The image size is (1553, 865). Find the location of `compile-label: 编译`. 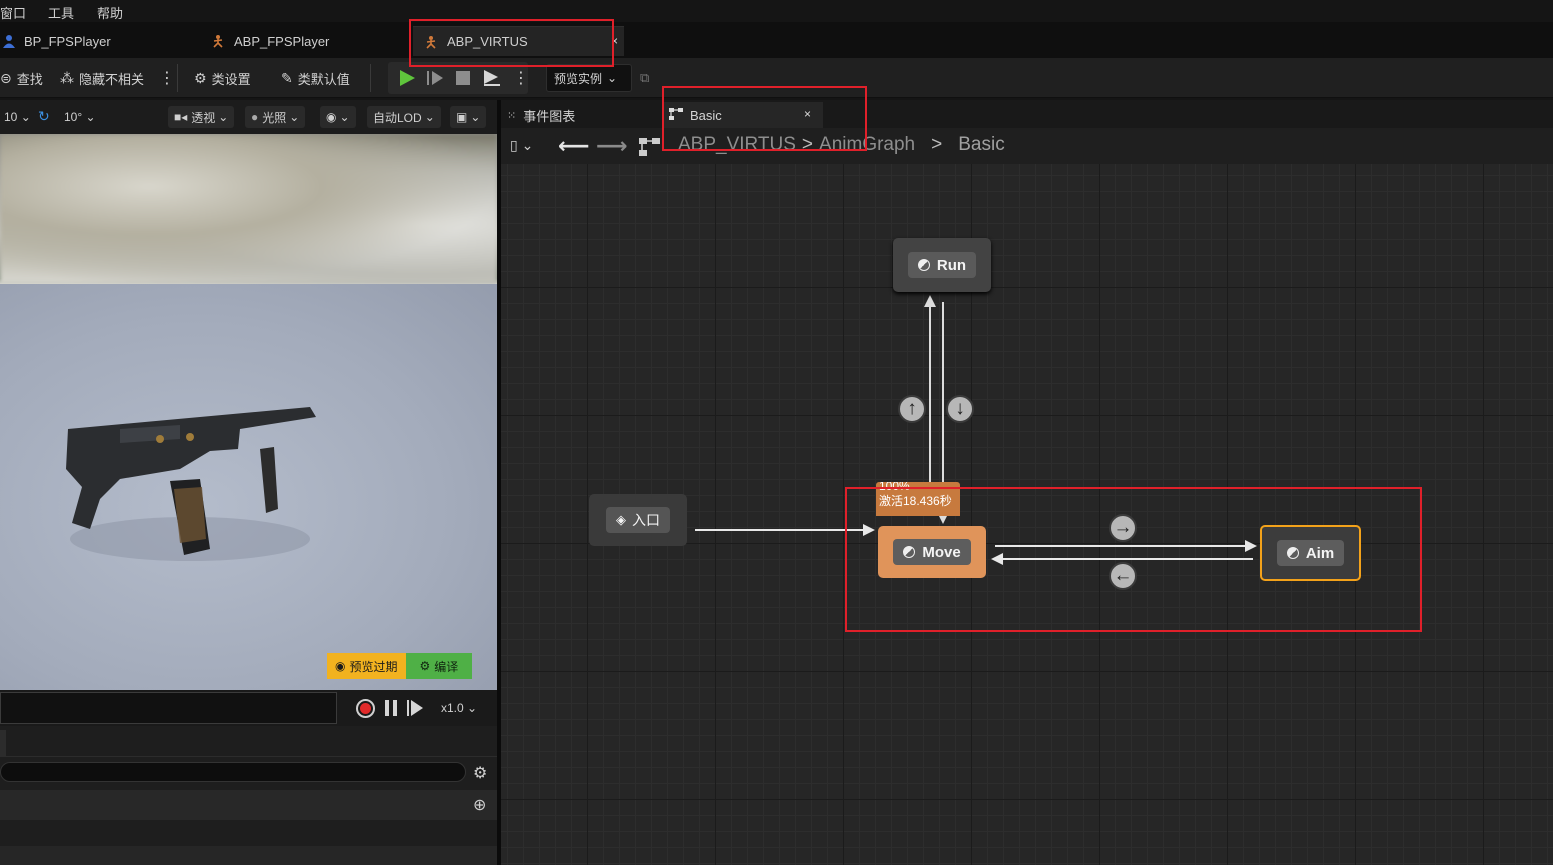

compile-label: 编译 is located at coordinates (446, 666).